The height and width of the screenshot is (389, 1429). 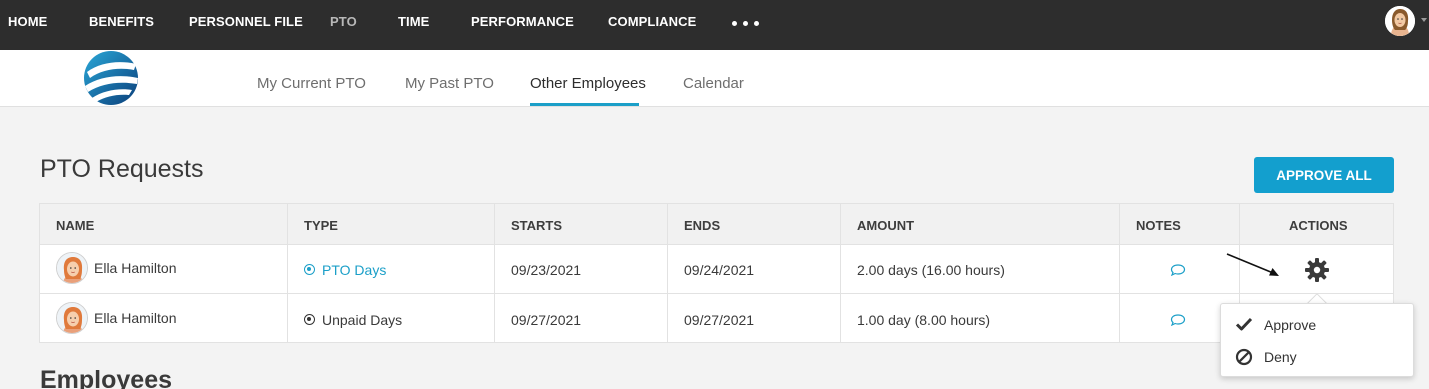 I want to click on employees-title: Employees, so click(x=106, y=377).